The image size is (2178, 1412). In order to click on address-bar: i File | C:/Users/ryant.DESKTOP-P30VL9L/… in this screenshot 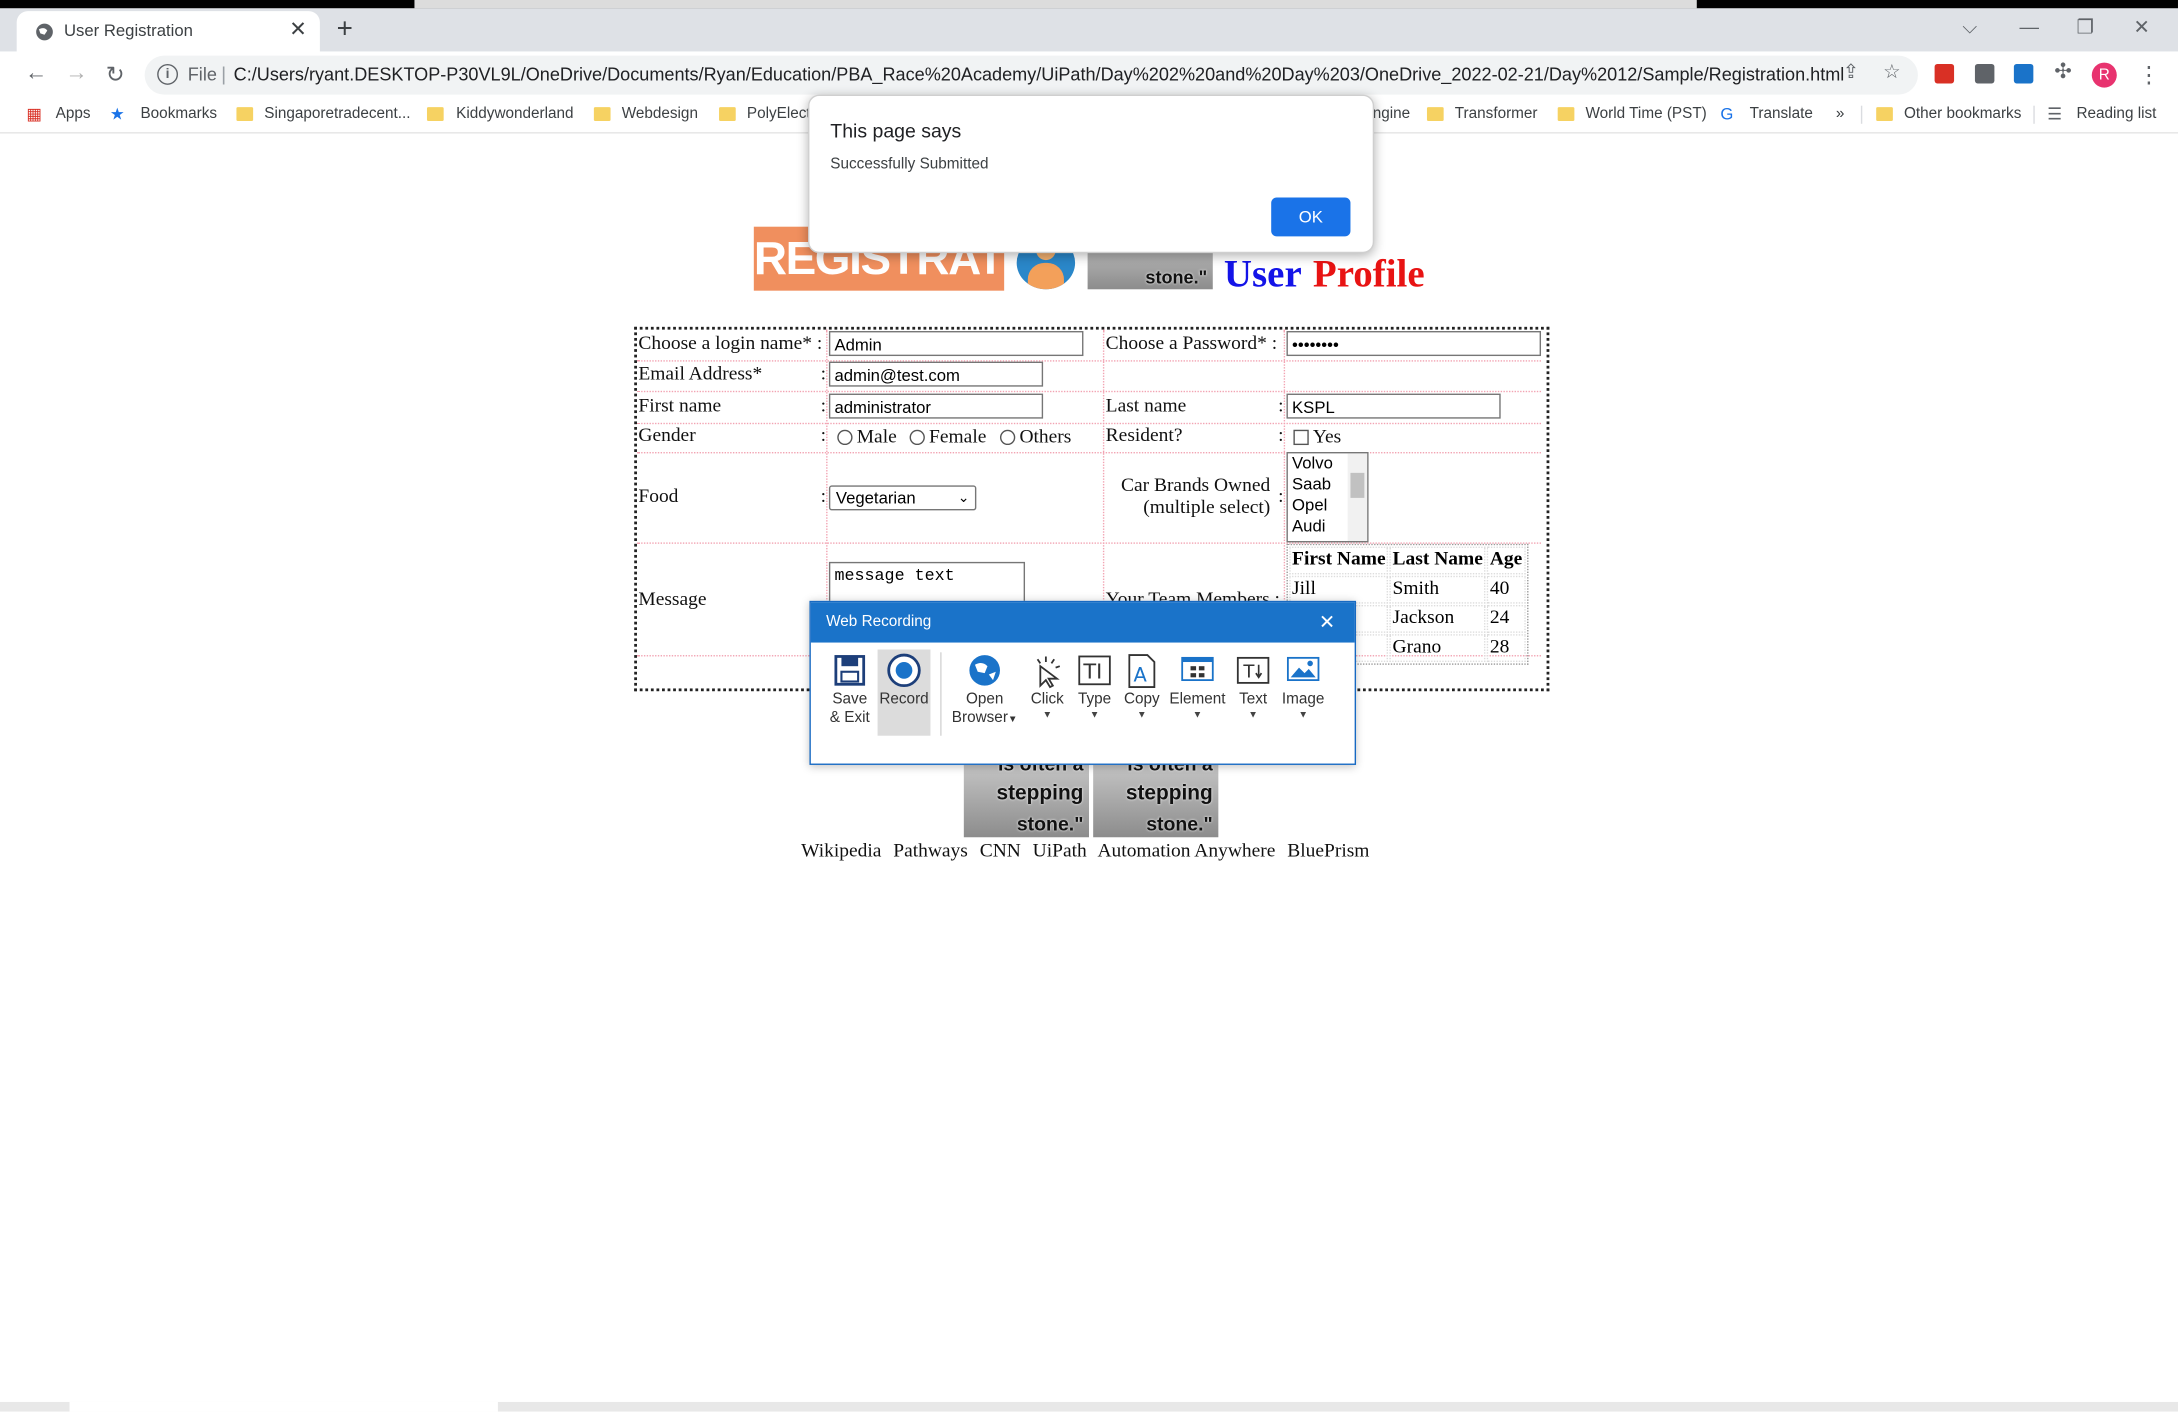, I will do `click(1031, 75)`.